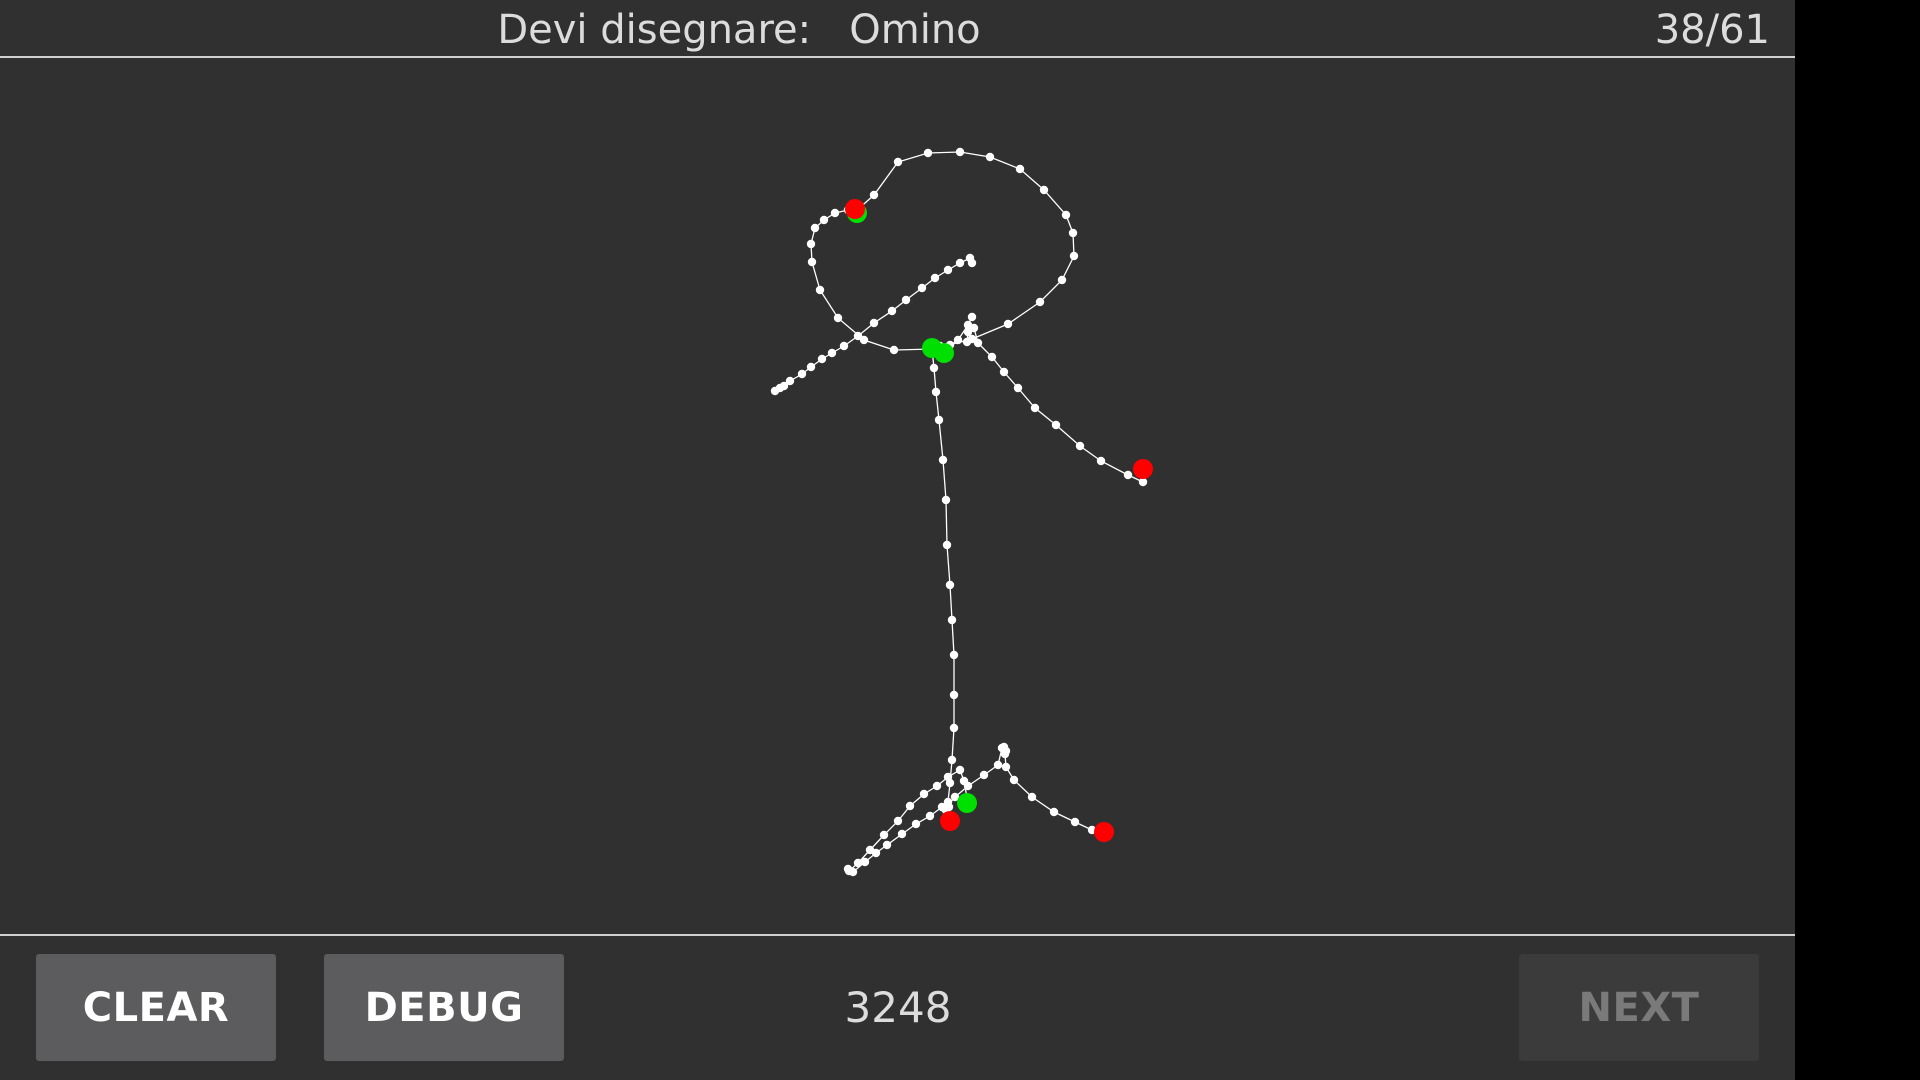 This screenshot has width=1920, height=1080. Describe the element at coordinates (1712, 30) in the screenshot. I see `progress-counter: 38/61` at that location.